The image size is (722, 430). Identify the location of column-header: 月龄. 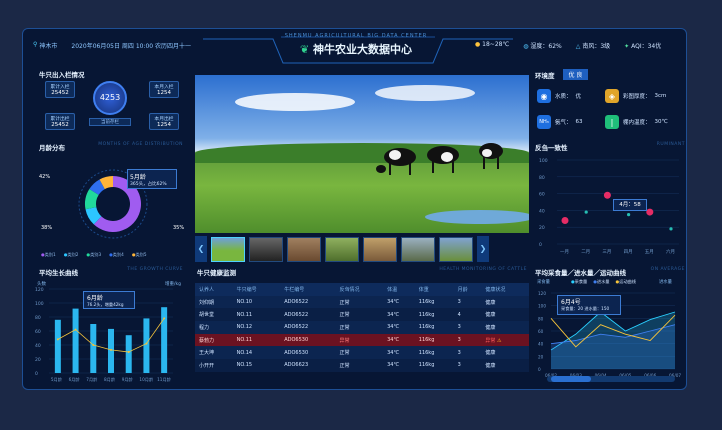
(468, 289).